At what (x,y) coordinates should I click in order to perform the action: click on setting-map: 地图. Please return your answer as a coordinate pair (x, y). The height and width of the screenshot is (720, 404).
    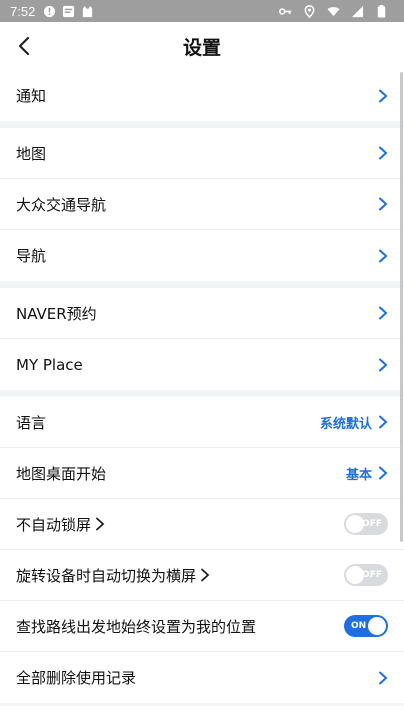
    Looking at the image, I should click on (202, 153).